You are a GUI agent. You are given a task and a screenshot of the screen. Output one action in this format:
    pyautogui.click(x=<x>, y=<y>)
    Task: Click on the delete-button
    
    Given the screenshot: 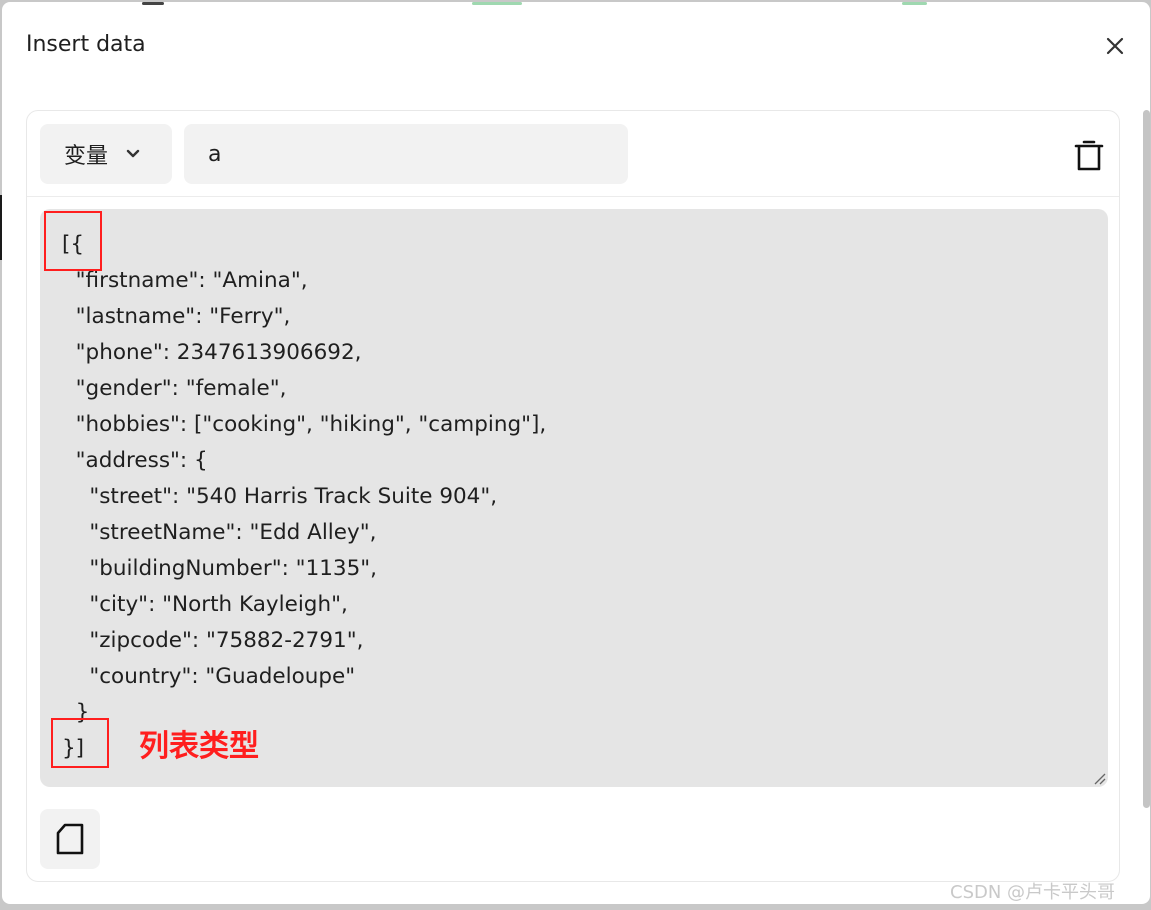 What is the action you would take?
    pyautogui.click(x=1089, y=155)
    